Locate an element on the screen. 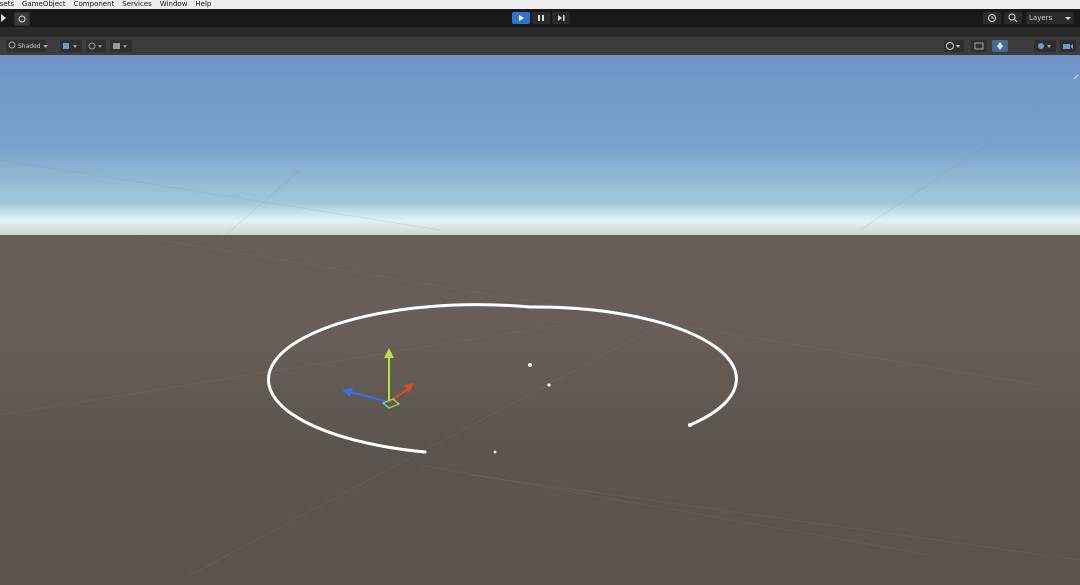  grid-toggle-icon is located at coordinates (979, 46).